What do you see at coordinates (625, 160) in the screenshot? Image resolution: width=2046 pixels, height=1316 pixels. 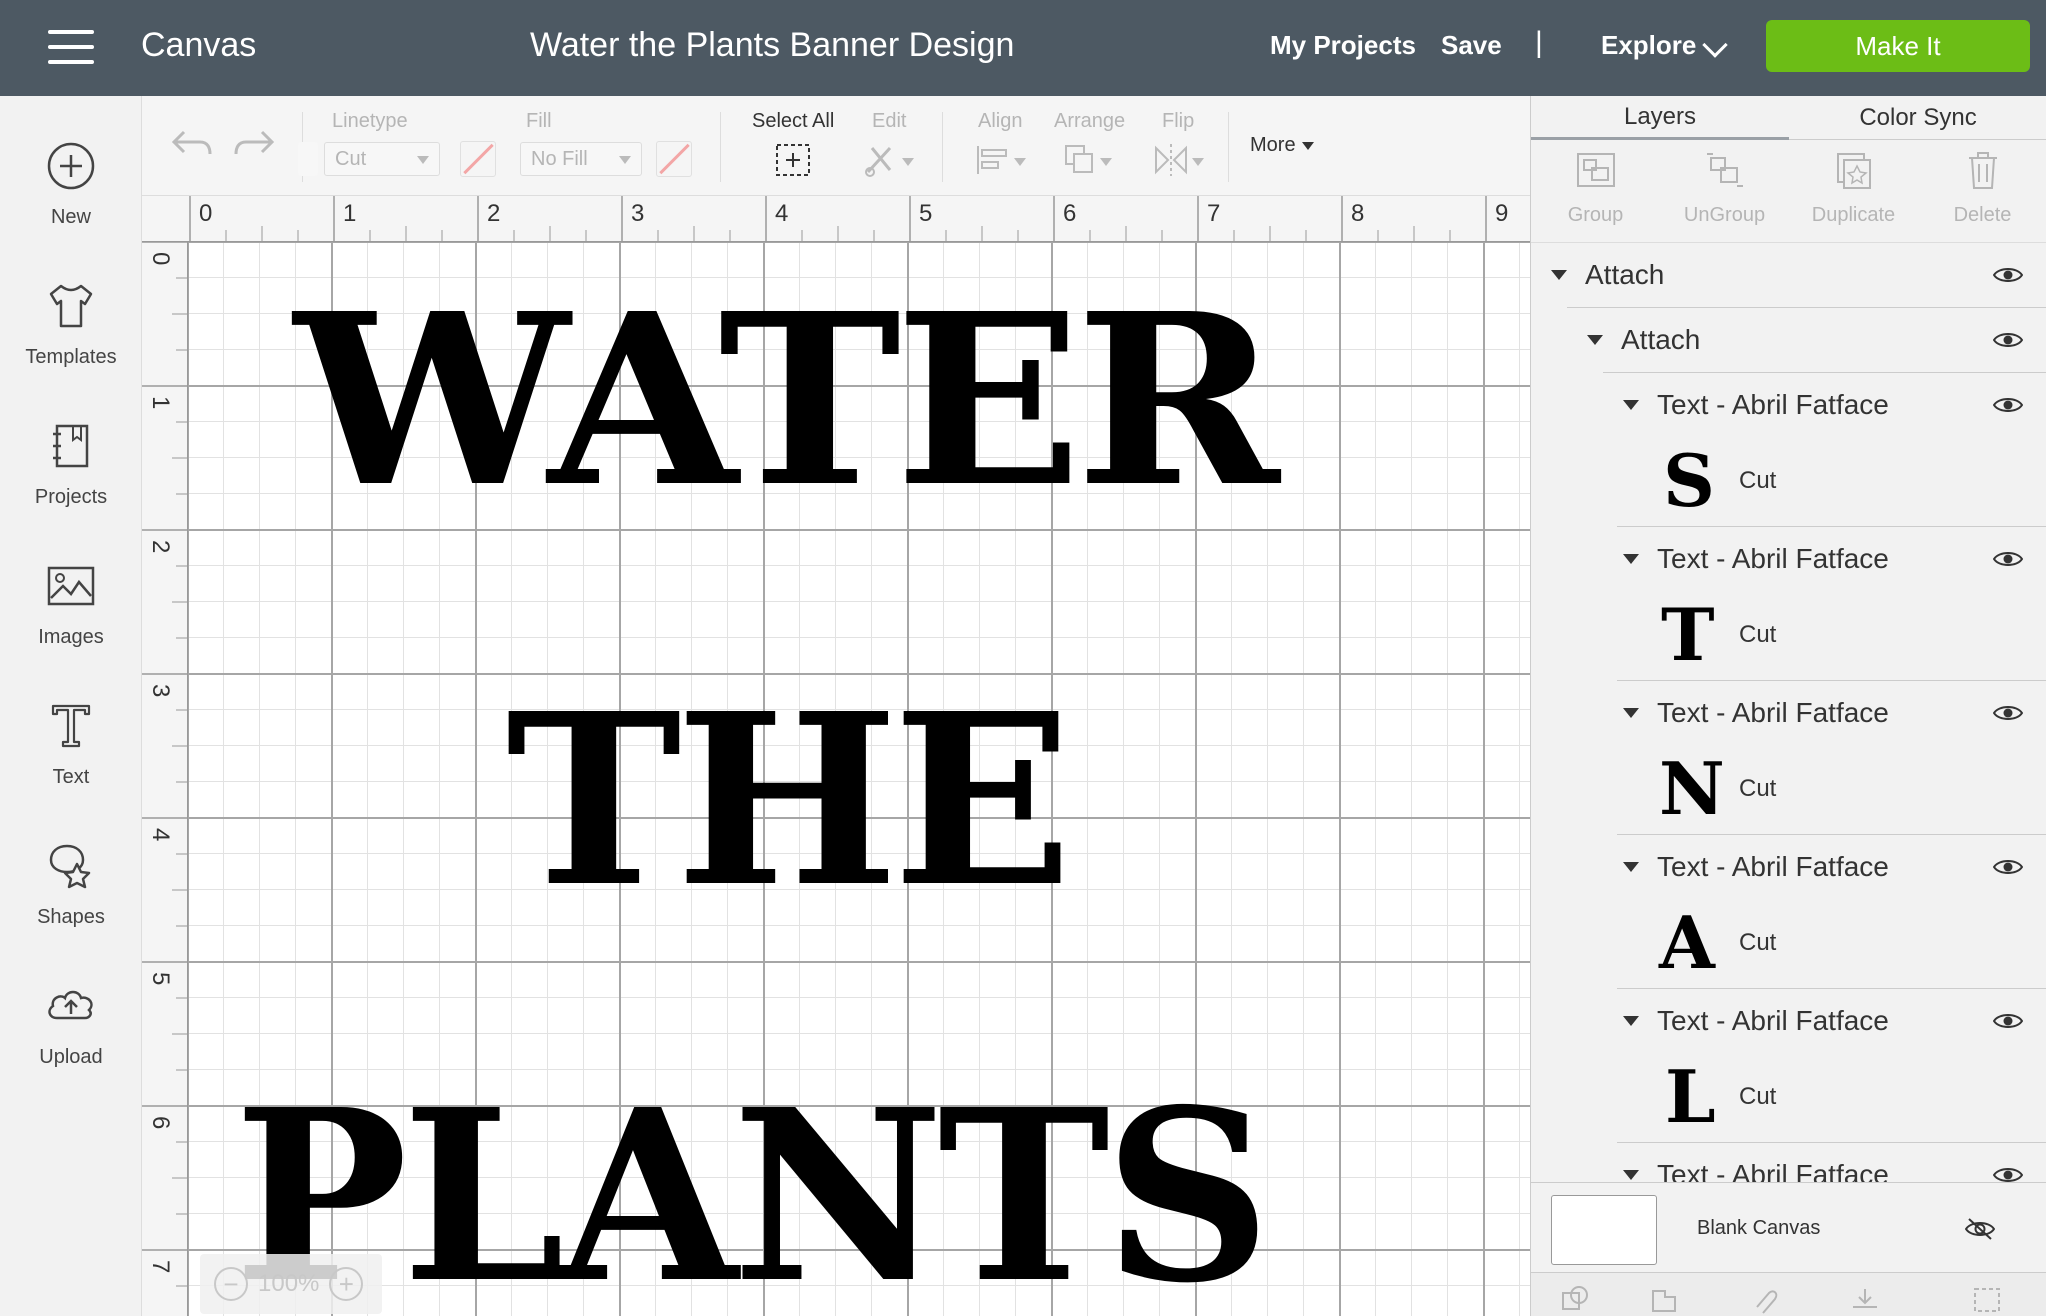 I see `caret-down-icon` at bounding box center [625, 160].